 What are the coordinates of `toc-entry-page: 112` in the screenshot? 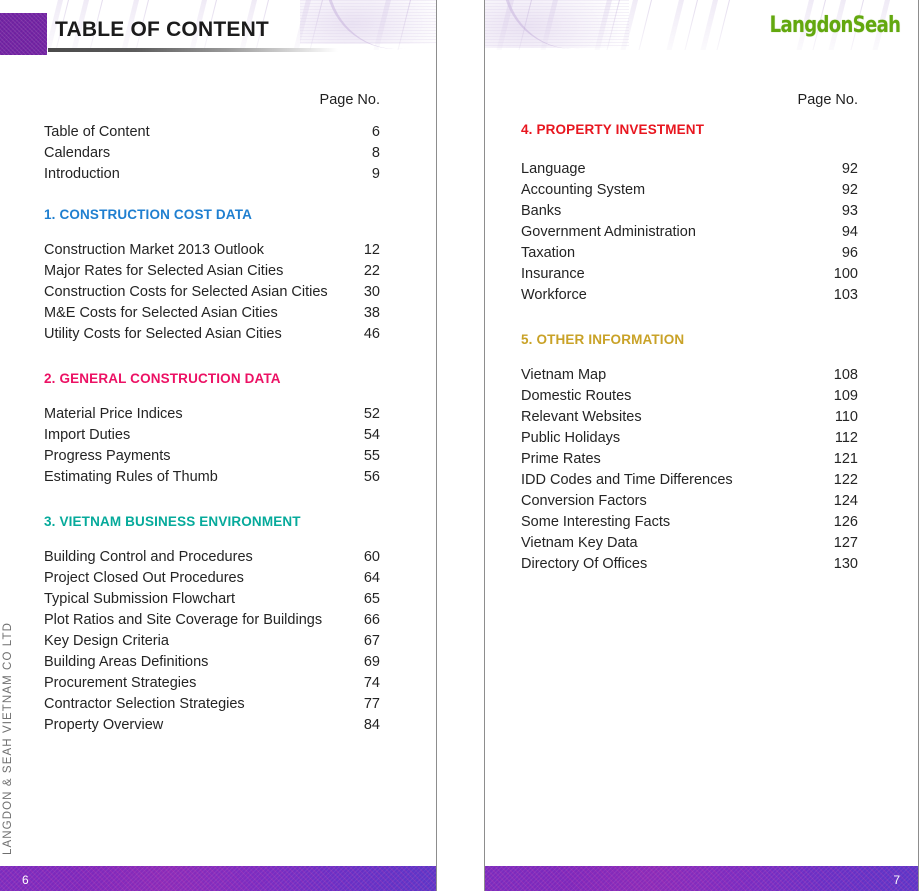 It's located at (846, 438).